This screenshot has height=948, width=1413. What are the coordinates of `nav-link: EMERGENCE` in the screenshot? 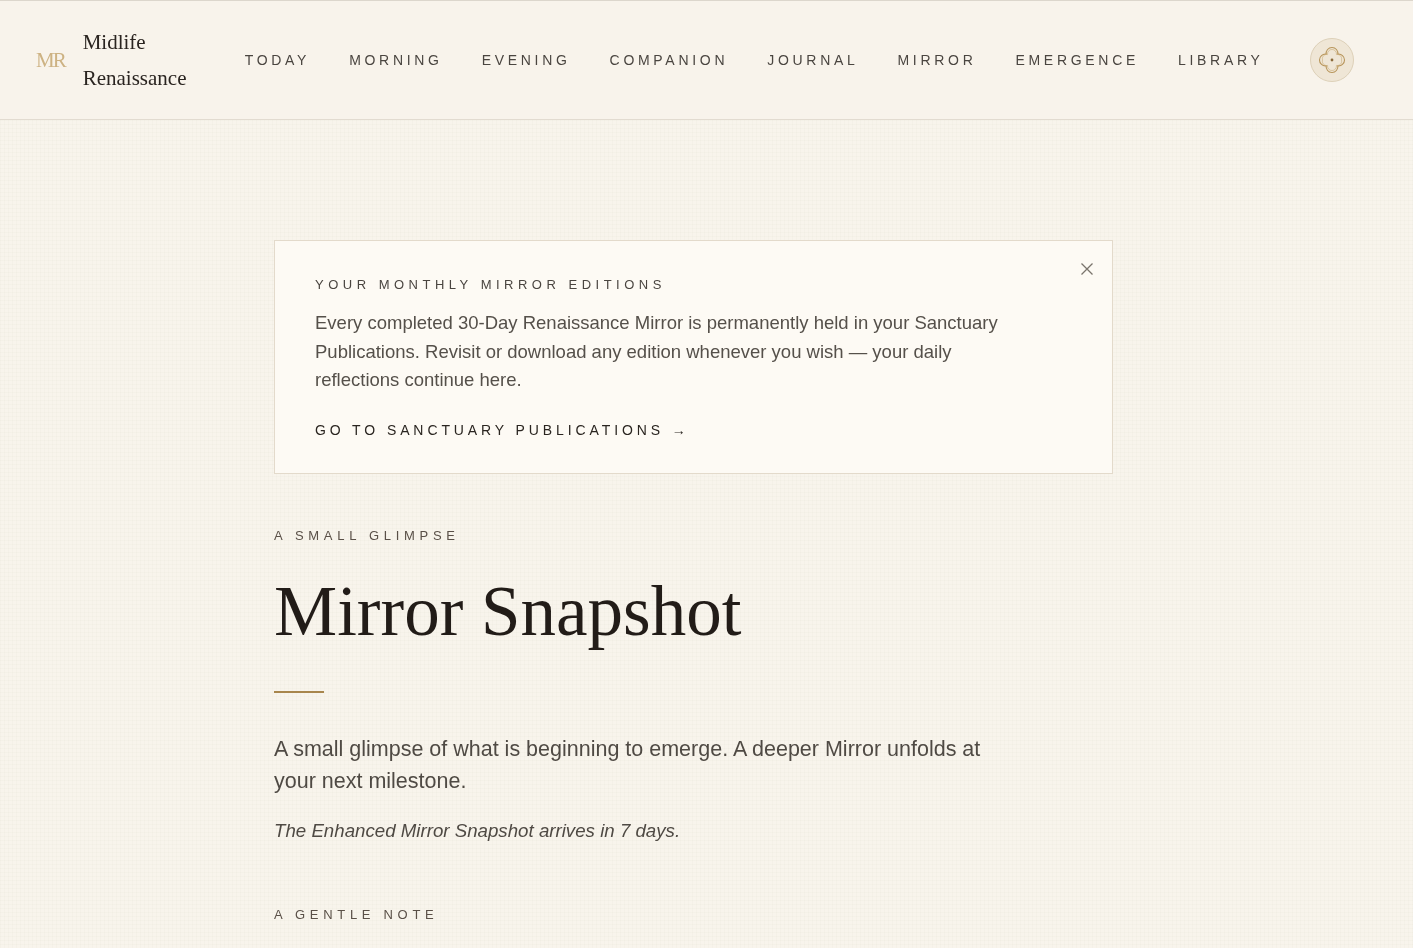 It's located at (1077, 60).